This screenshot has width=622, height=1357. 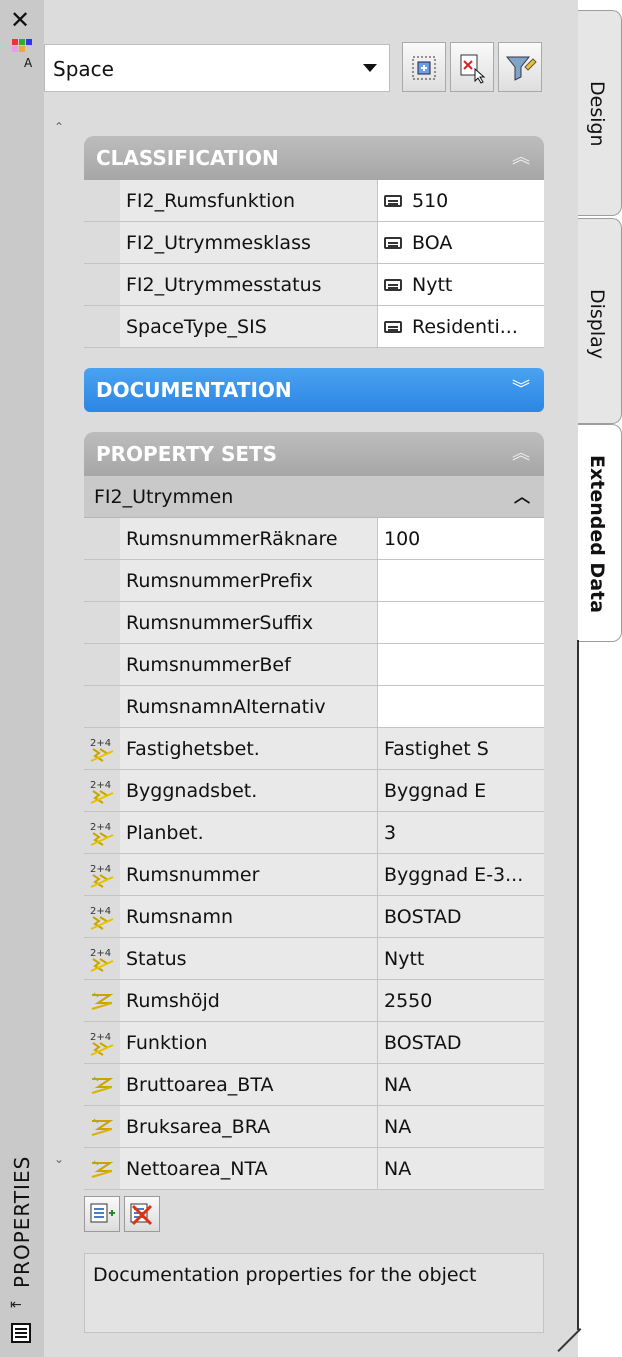 What do you see at coordinates (59, 1159) in the screenshot?
I see `scroll-down-icon: ⌄` at bounding box center [59, 1159].